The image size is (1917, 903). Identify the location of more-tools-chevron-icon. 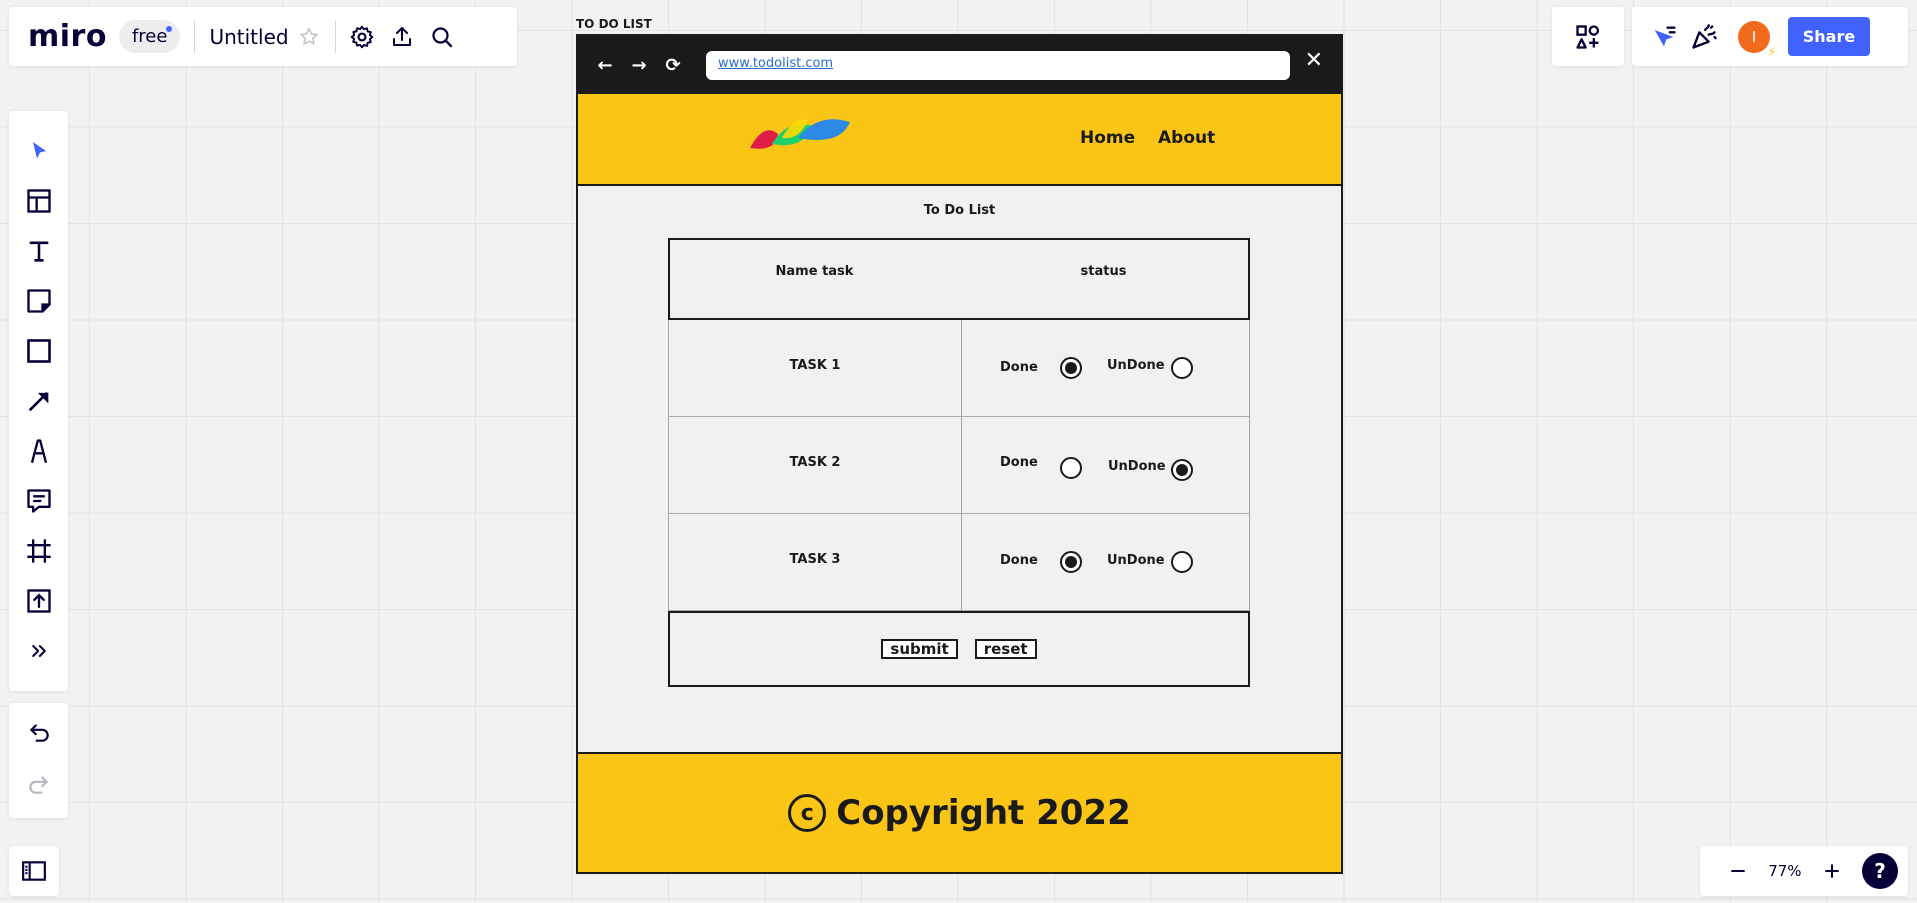
(39, 651).